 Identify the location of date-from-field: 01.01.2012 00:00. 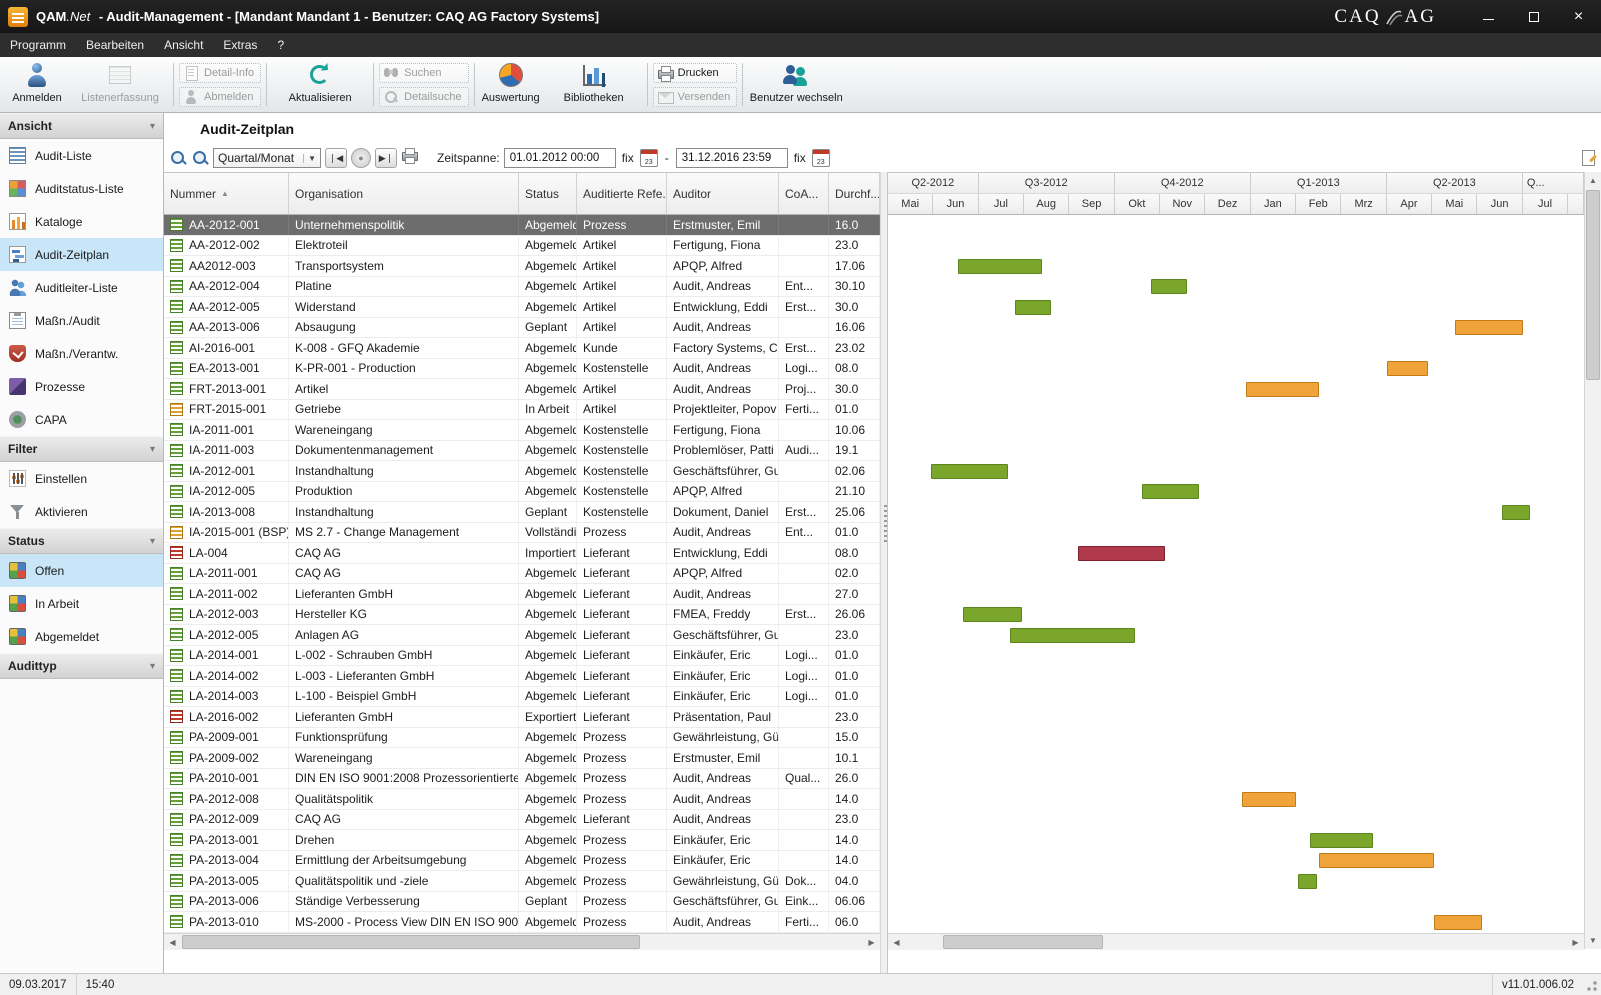
(559, 158).